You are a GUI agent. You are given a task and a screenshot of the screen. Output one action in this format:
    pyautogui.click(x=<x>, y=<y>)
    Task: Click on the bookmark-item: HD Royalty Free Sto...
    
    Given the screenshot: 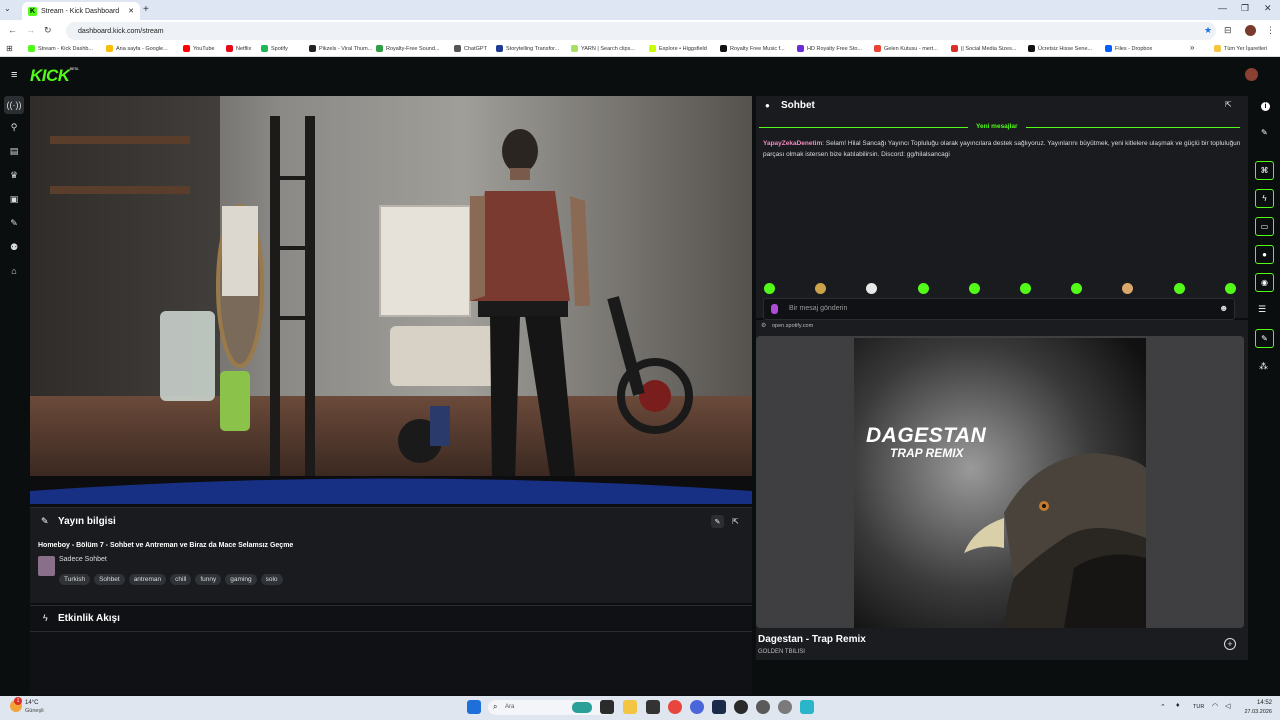 What is the action you would take?
    pyautogui.click(x=829, y=48)
    